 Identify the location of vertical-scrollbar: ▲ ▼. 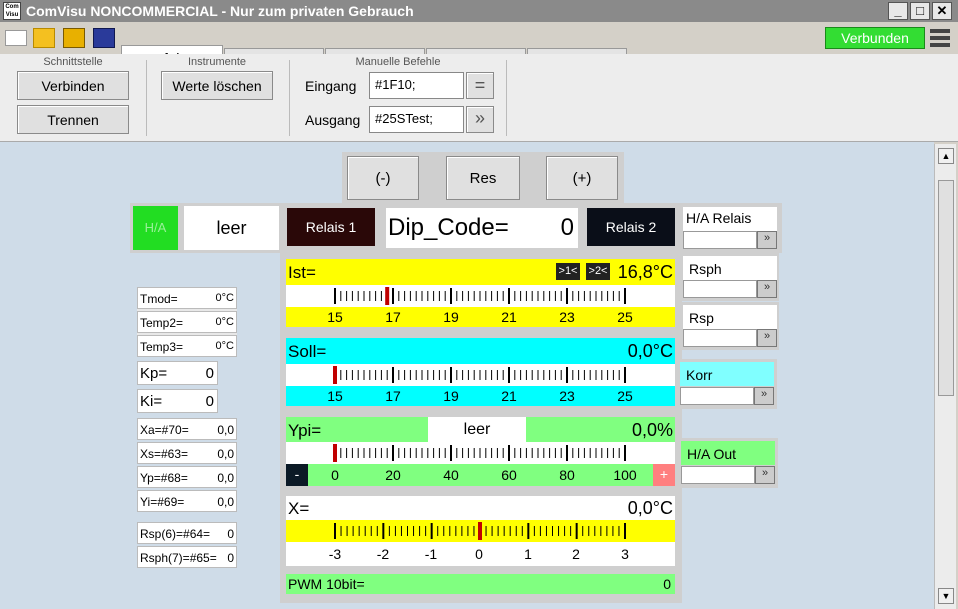
(945, 376).